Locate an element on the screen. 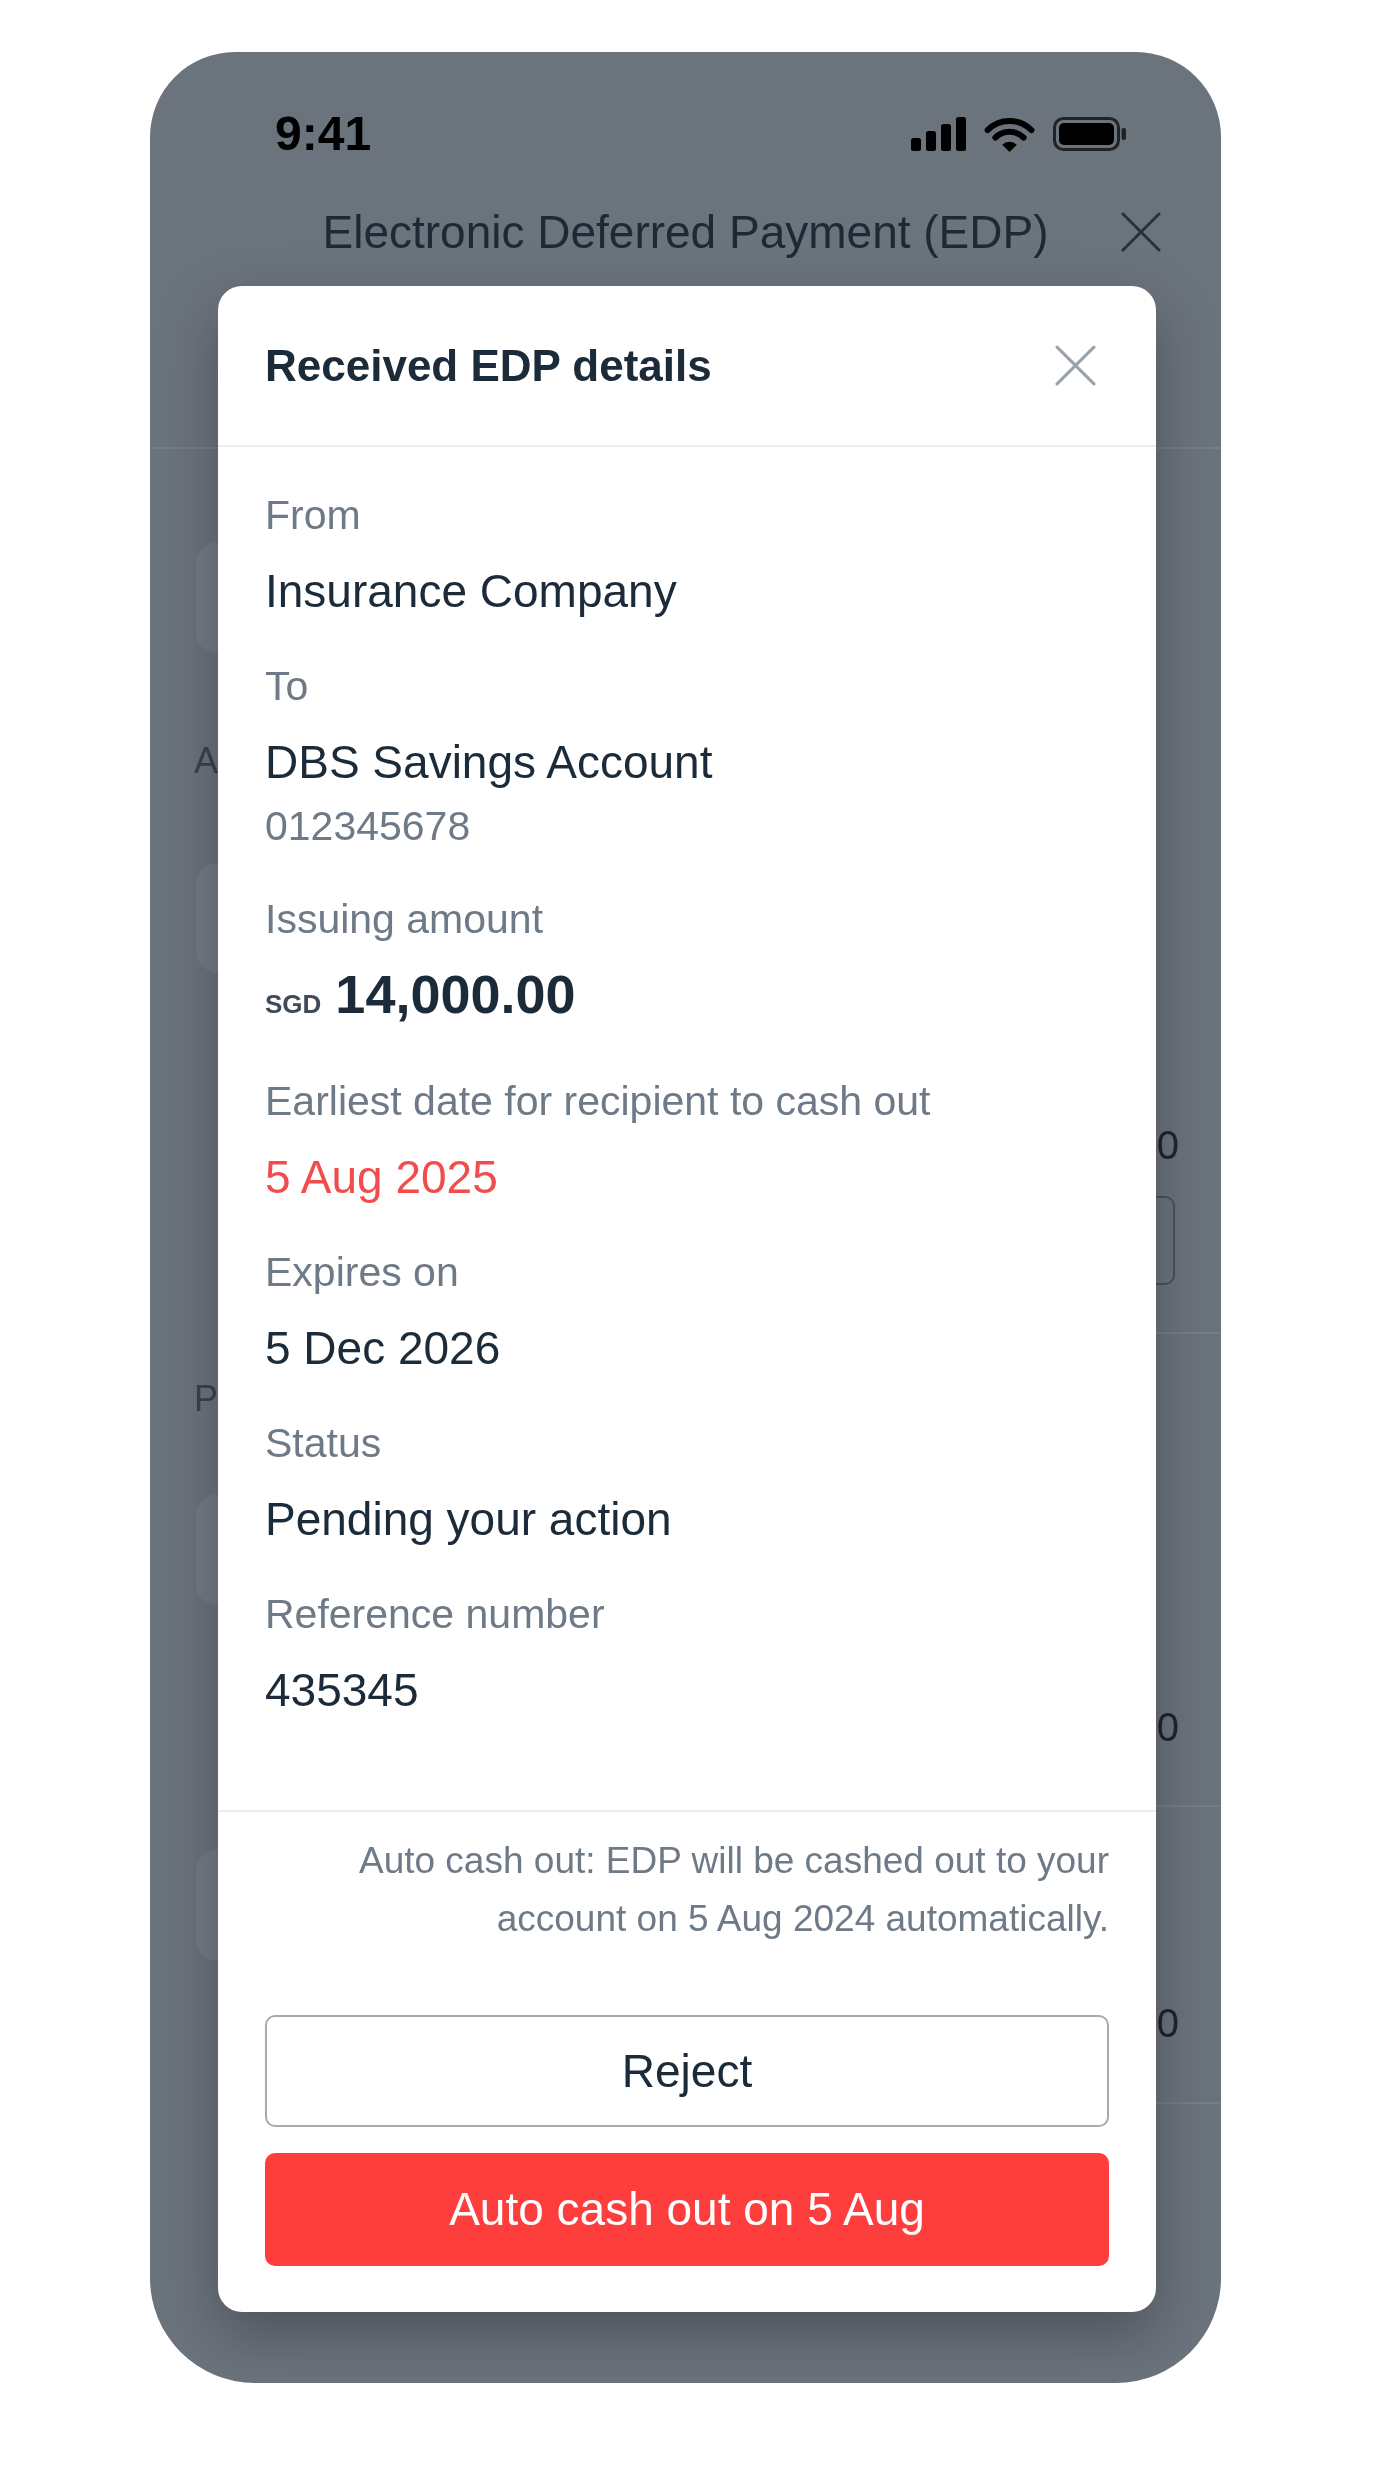 This screenshot has height=2475, width=1374. detail-value: Pending your action is located at coordinates (468, 1519).